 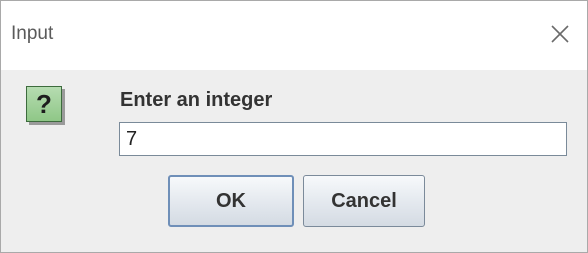 What do you see at coordinates (560, 34) in the screenshot?
I see `close-icon` at bounding box center [560, 34].